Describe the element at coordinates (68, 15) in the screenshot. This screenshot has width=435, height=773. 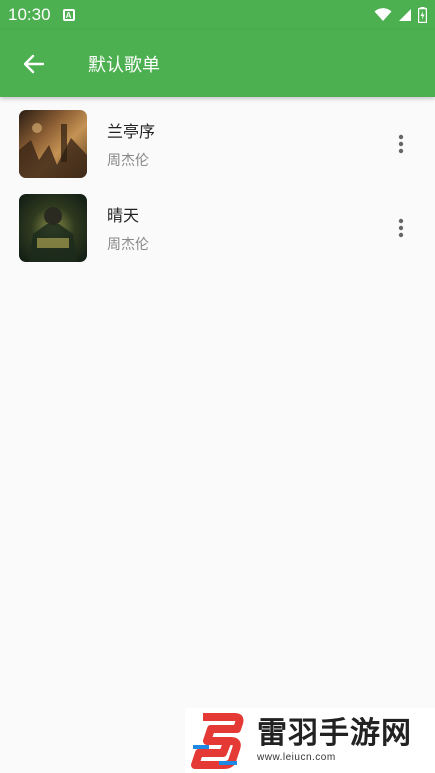
I see `android-a-icon: A` at that location.